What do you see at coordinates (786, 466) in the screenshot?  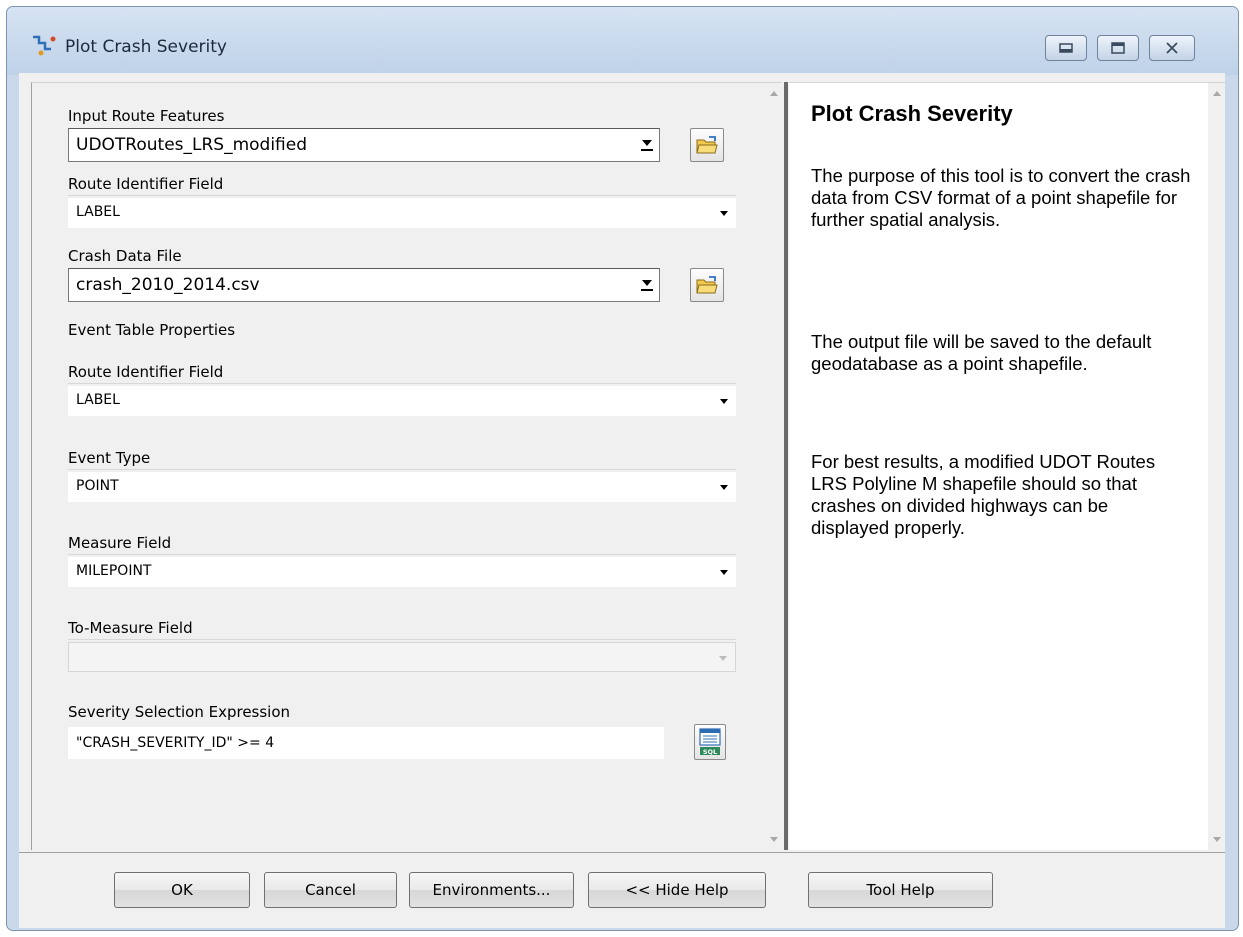 I see `pane-splitter` at bounding box center [786, 466].